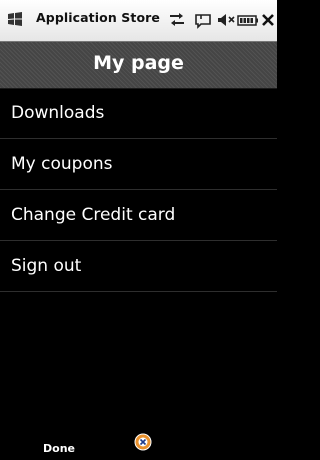 This screenshot has width=320, height=460. What do you see at coordinates (138, 164) in the screenshot?
I see `menu-item-my-coupons: My coupons` at bounding box center [138, 164].